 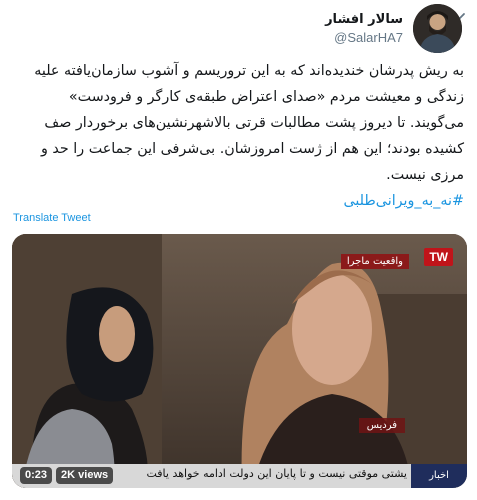 I want to click on video-views: 2K views, so click(x=85, y=475).